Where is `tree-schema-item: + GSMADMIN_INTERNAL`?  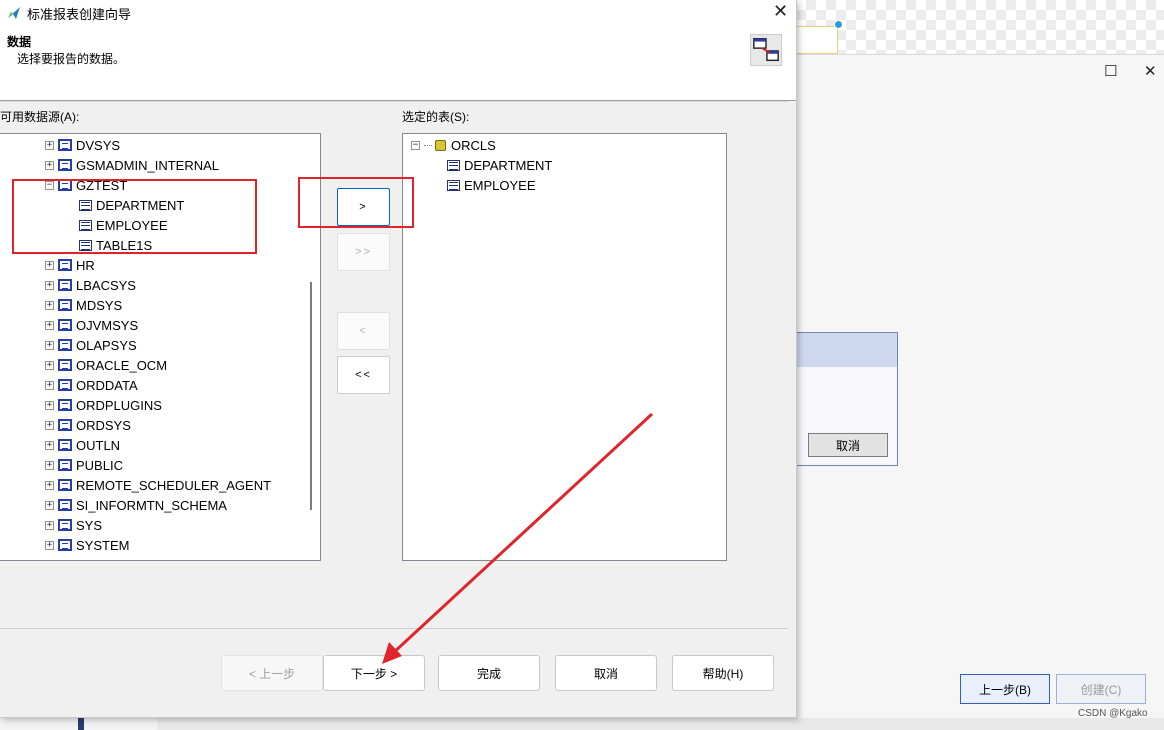 tree-schema-item: + GSMADMIN_INTERNAL is located at coordinates (132, 165).